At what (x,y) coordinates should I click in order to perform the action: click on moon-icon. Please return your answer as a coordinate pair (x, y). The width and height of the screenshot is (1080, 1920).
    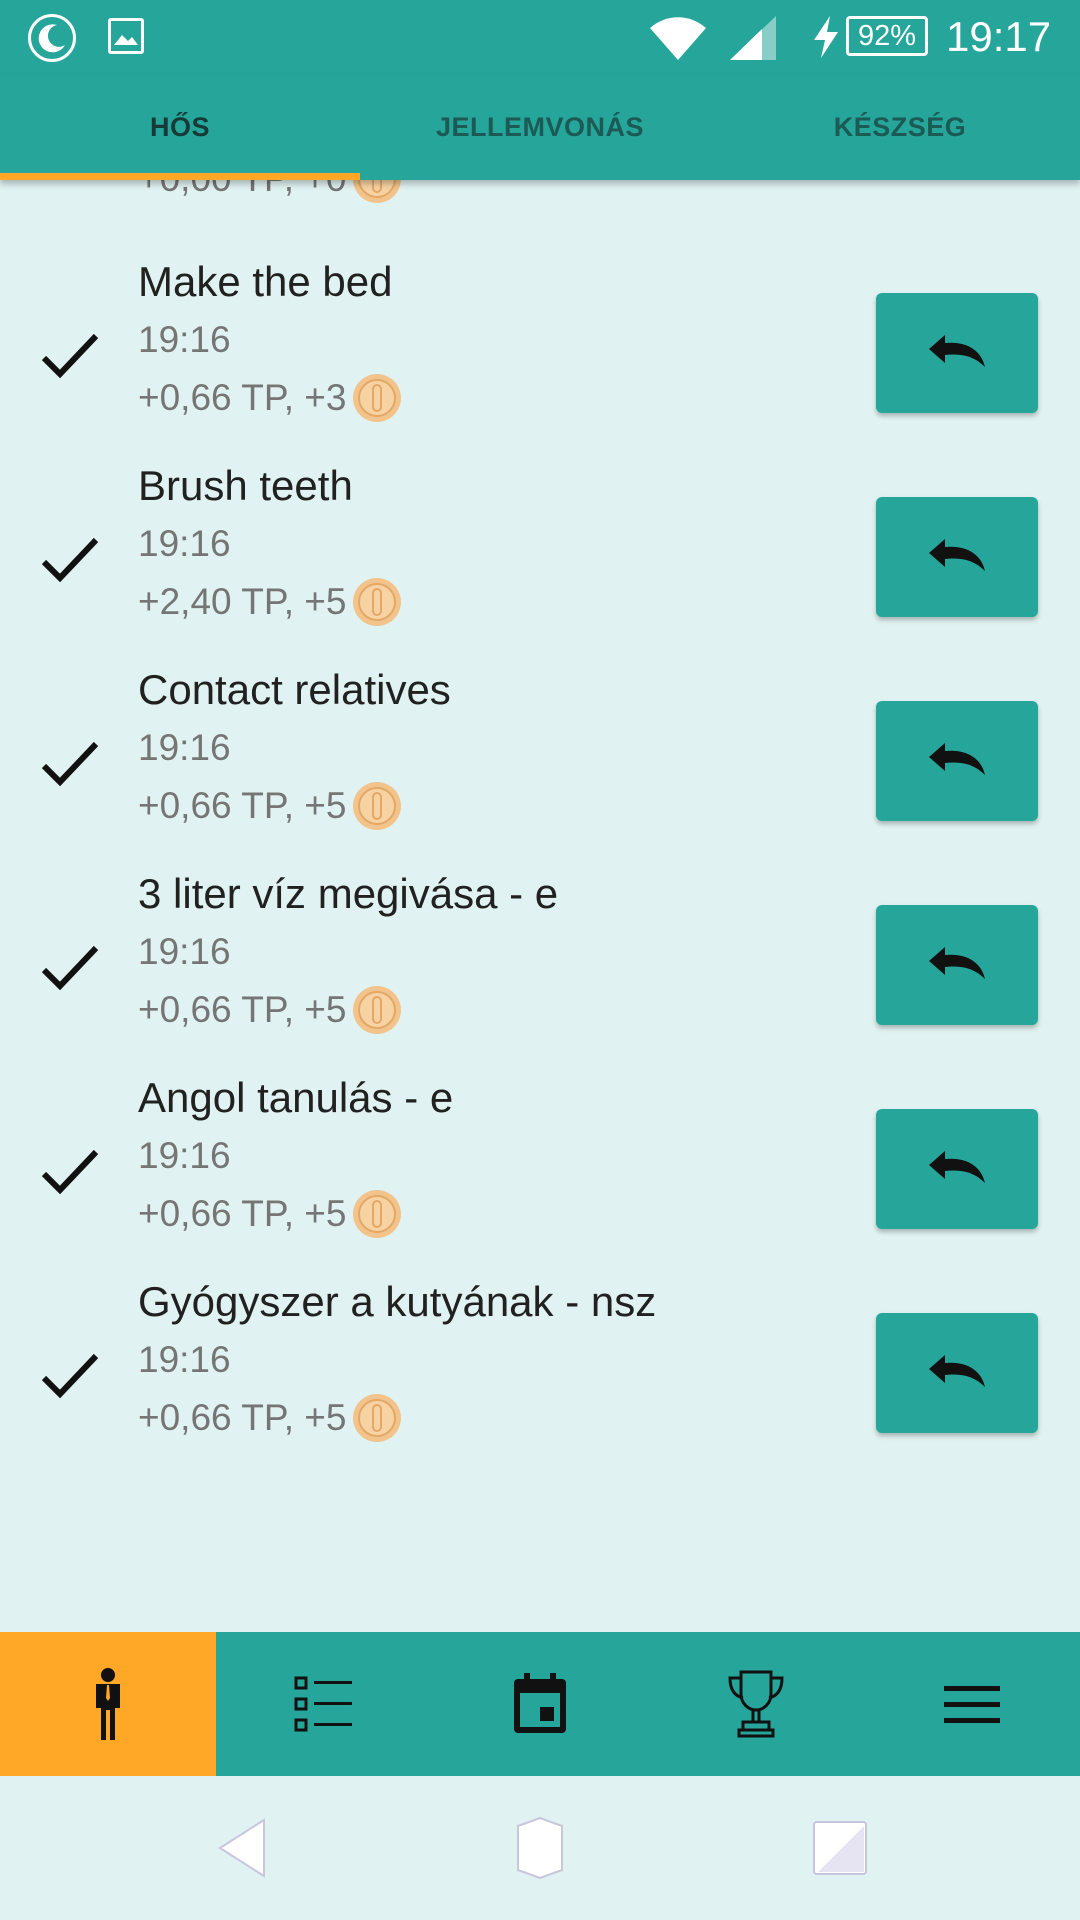
    Looking at the image, I should click on (52, 38).